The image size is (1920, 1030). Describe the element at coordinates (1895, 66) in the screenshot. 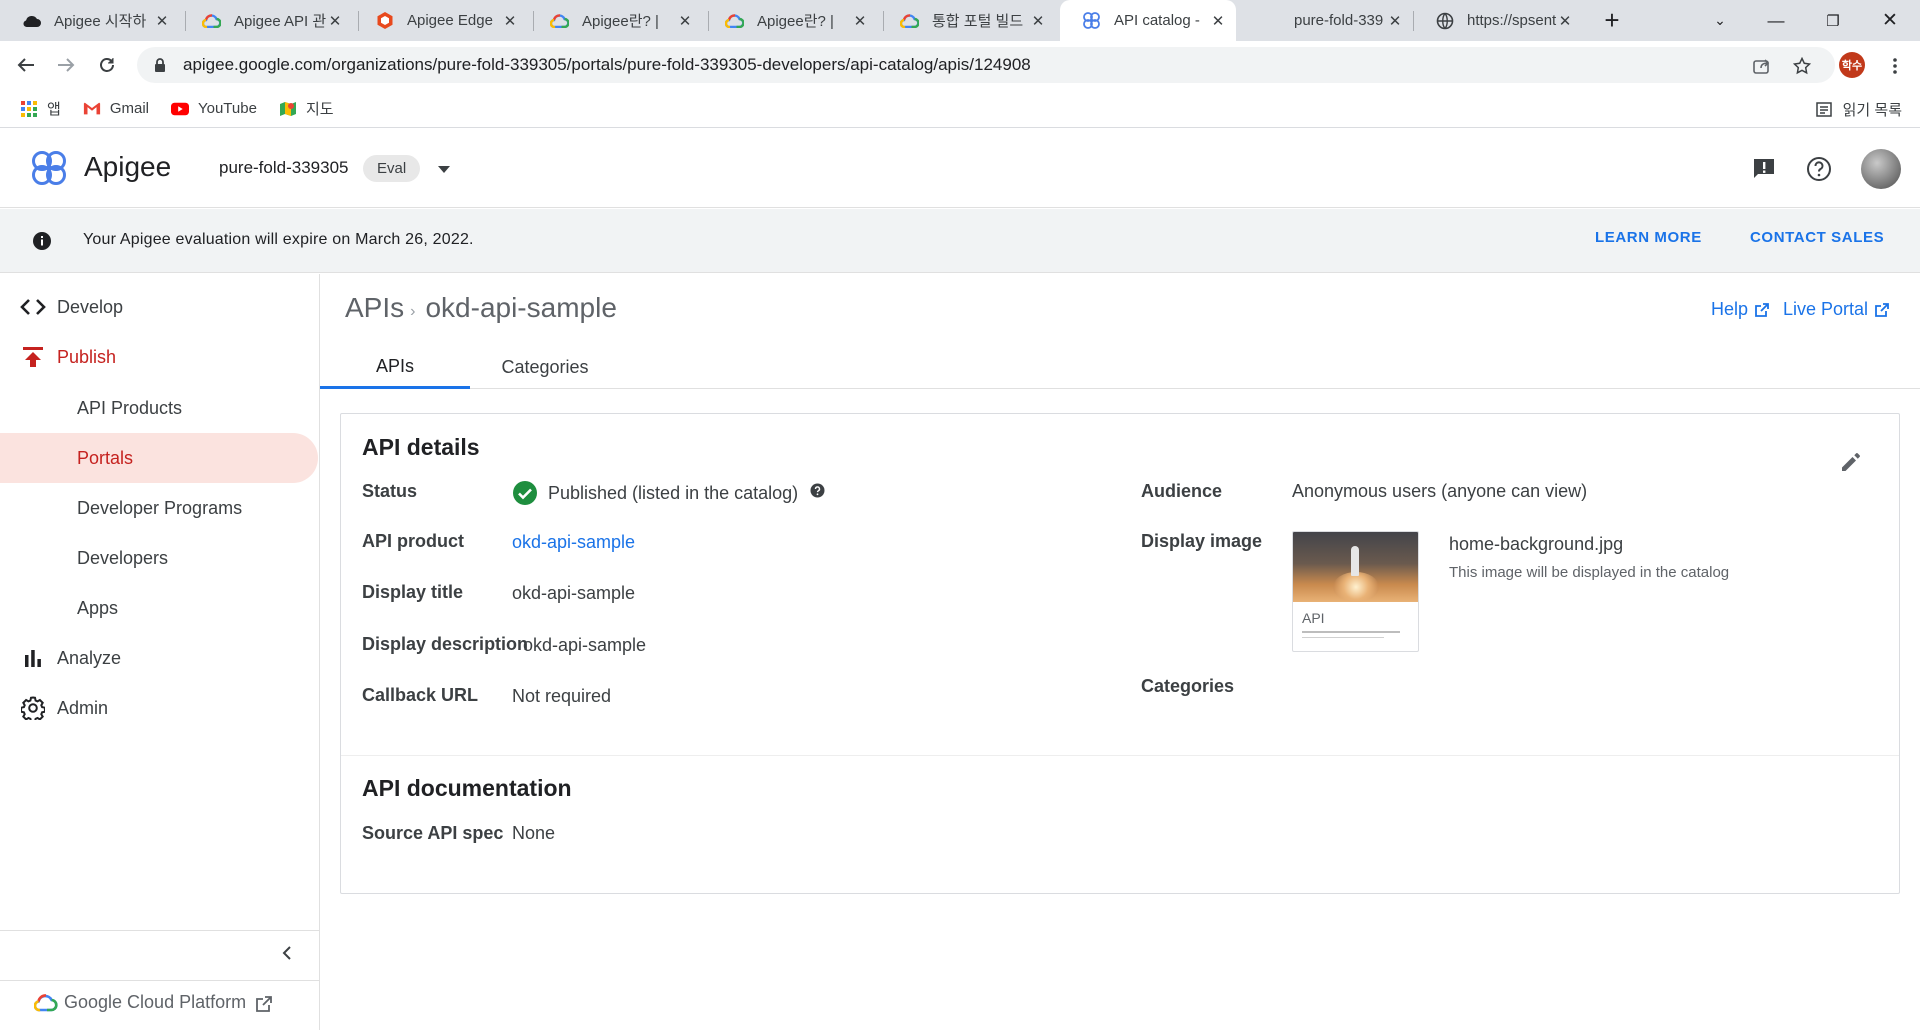

I see `browser-menu-icon` at that location.